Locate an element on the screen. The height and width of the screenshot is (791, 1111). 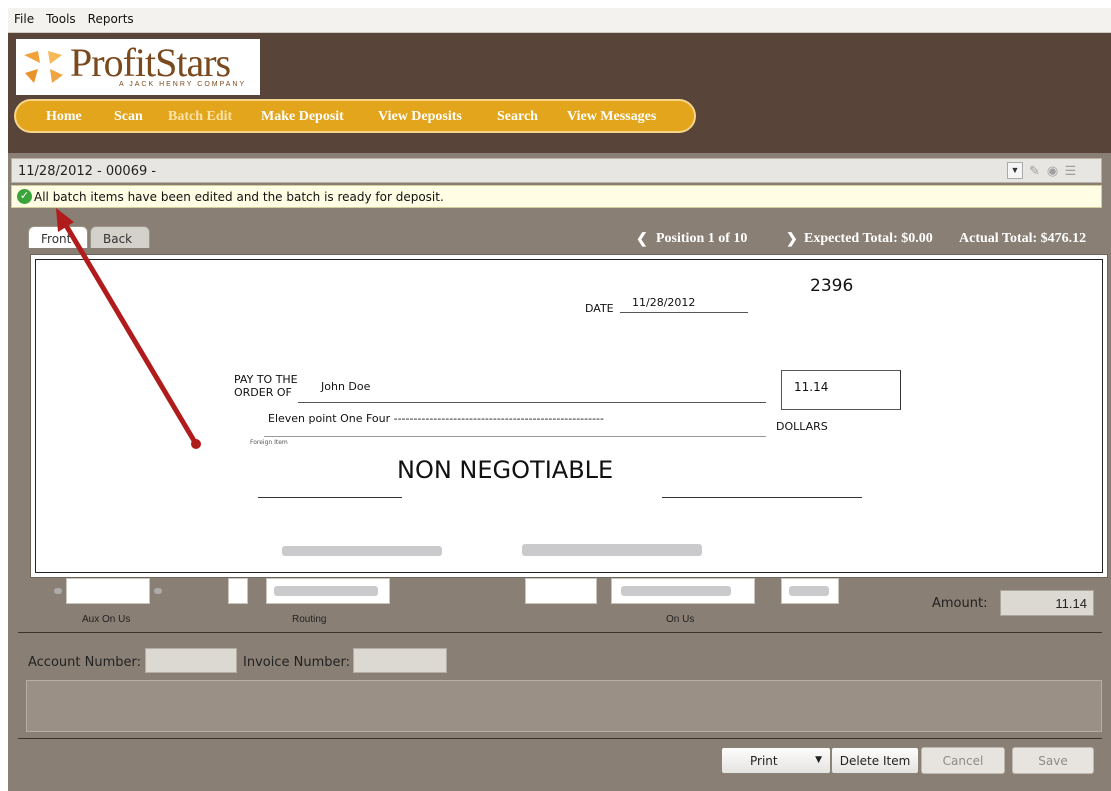
routing-redacted is located at coordinates (326, 591).